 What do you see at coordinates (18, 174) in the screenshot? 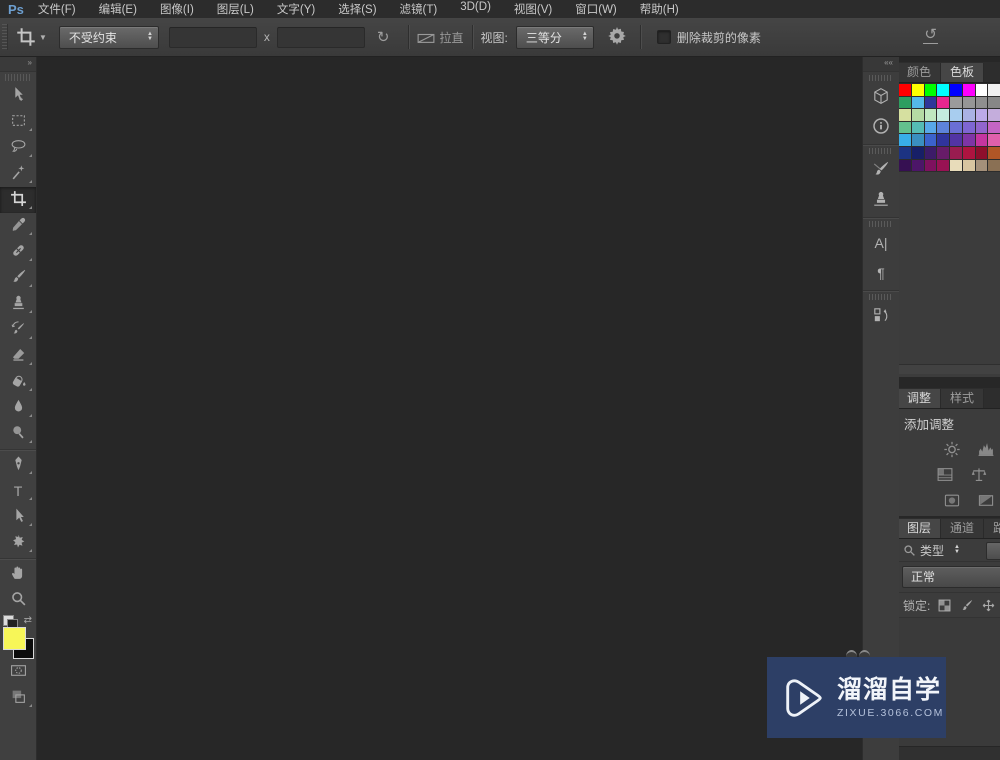
I see `quick-selection-tool` at bounding box center [18, 174].